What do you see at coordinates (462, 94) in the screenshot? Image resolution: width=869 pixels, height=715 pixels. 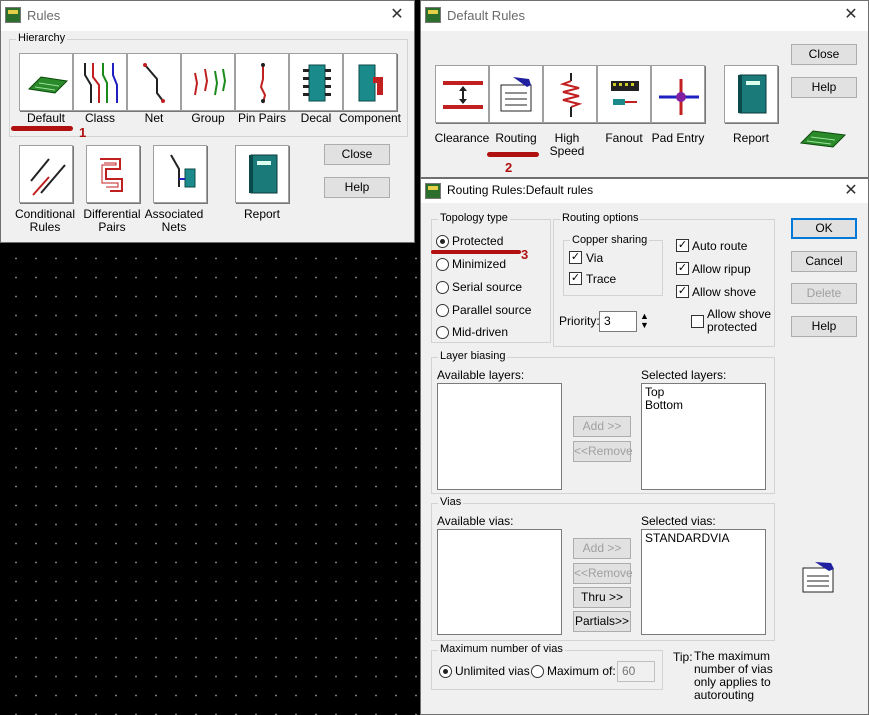 I see `clearance-tile` at bounding box center [462, 94].